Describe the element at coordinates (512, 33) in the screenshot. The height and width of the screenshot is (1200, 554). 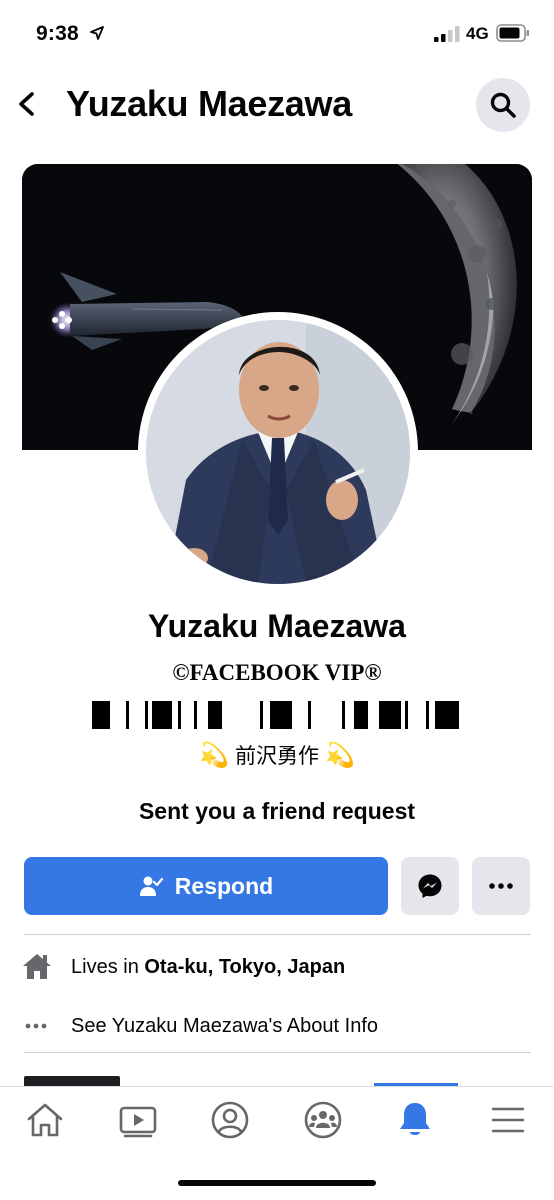
I see `battery-icon` at that location.